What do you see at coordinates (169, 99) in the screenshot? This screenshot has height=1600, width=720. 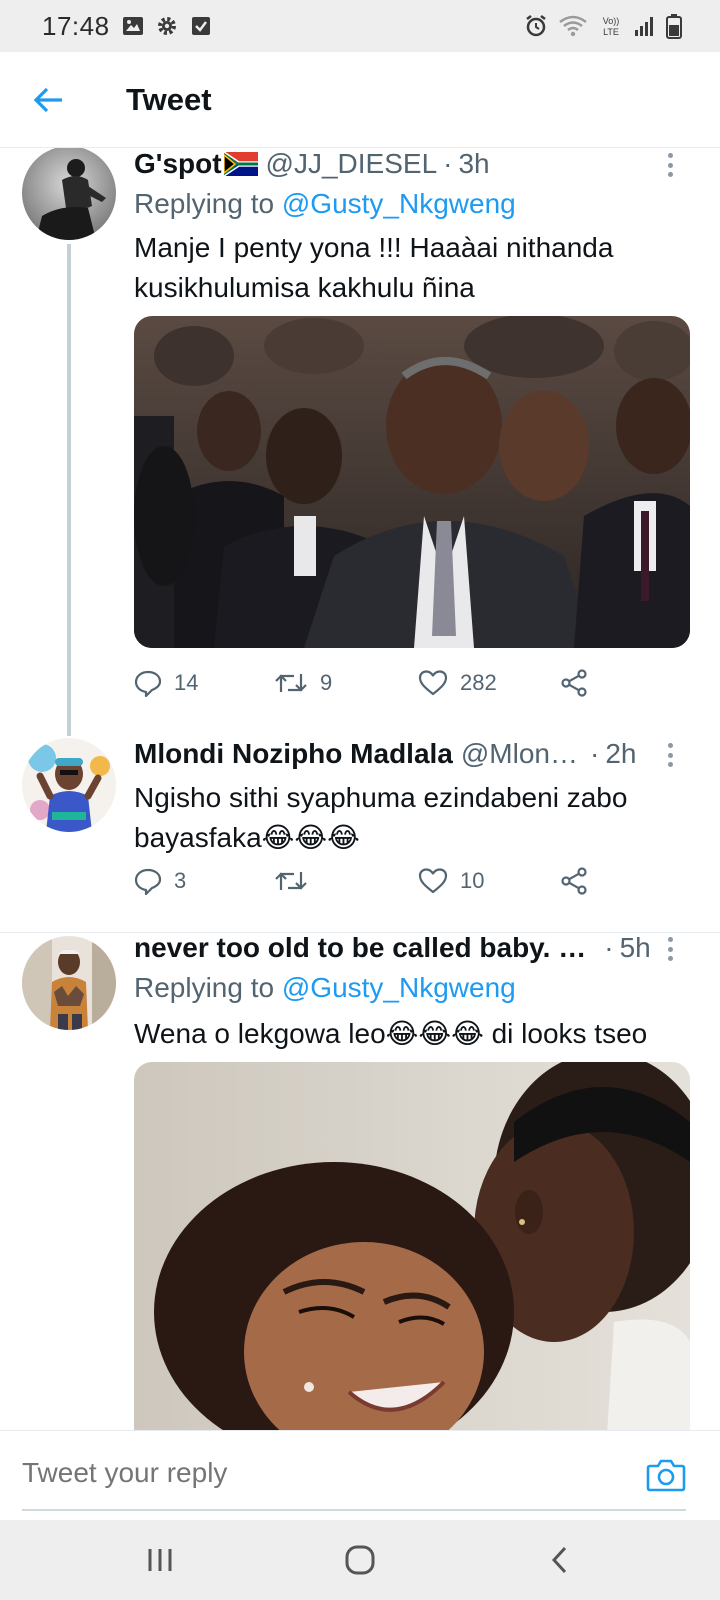 I see `page-title: Tweet` at bounding box center [169, 99].